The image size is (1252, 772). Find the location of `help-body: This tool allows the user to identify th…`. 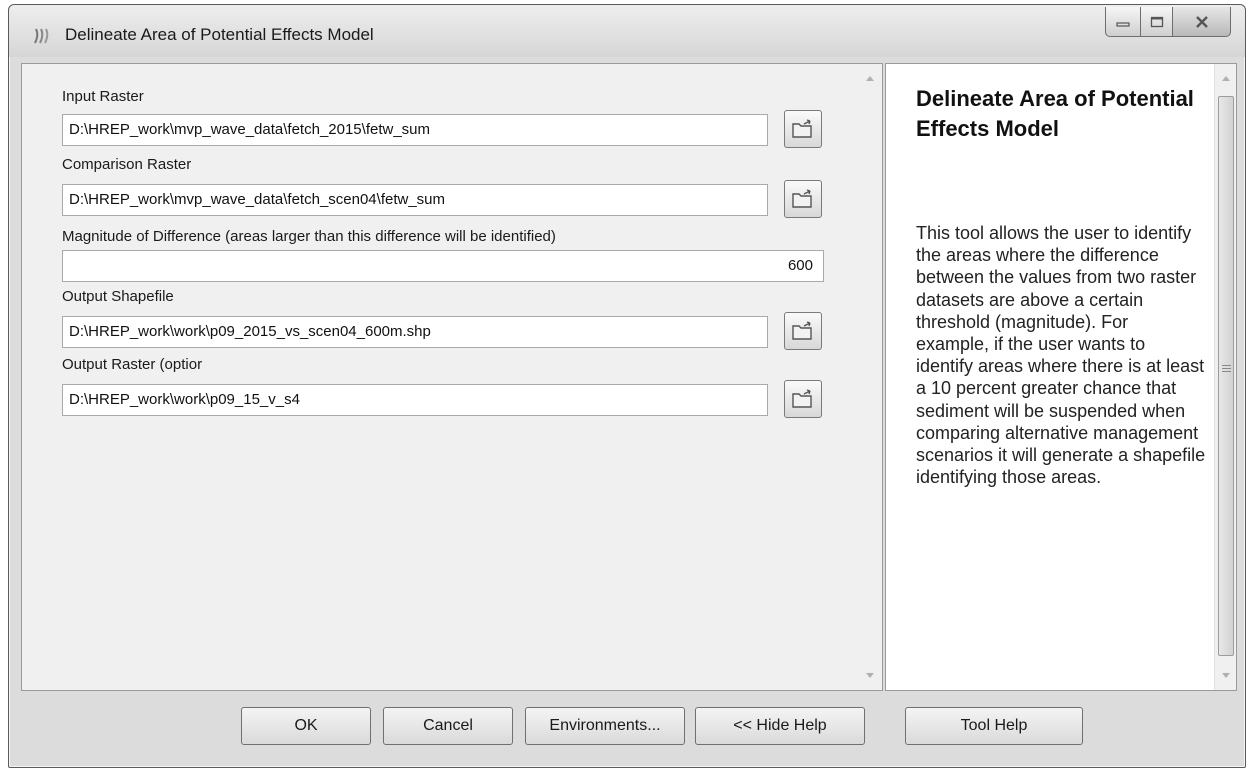

help-body: This tool allows the user to identify th… is located at coordinates (1061, 355).